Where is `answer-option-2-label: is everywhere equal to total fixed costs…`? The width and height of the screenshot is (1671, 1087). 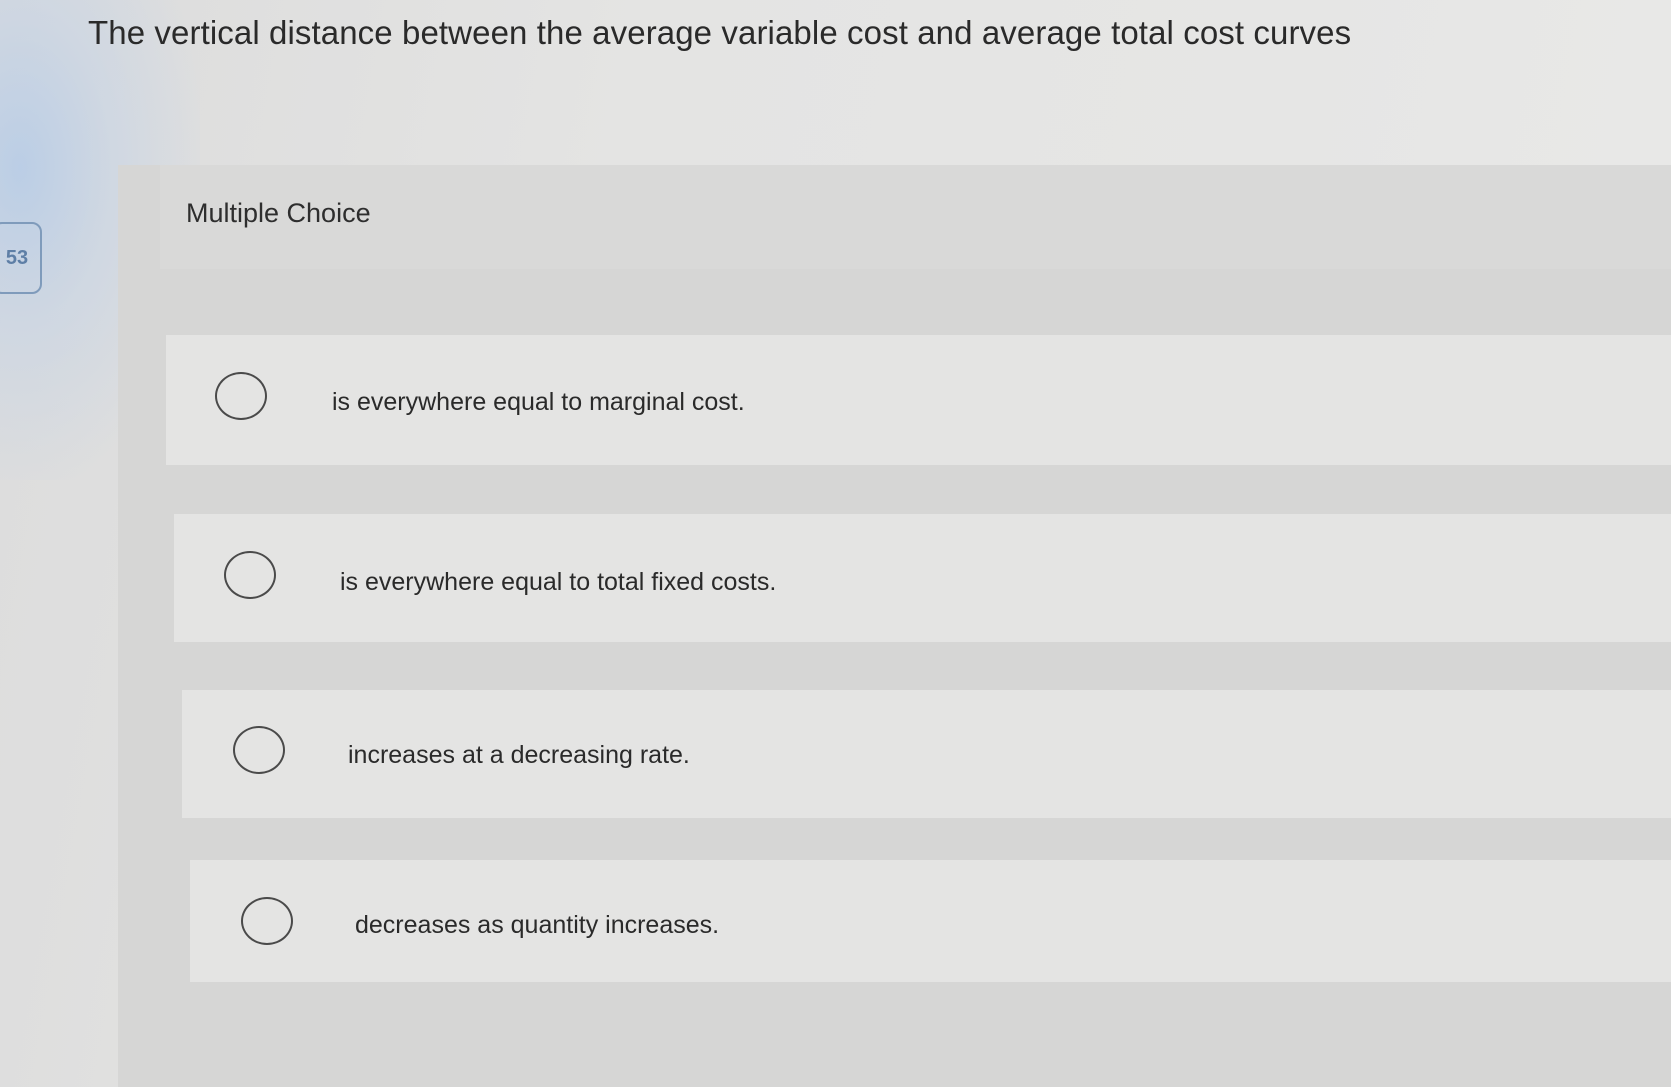 answer-option-2-label: is everywhere equal to total fixed costs… is located at coordinates (558, 582).